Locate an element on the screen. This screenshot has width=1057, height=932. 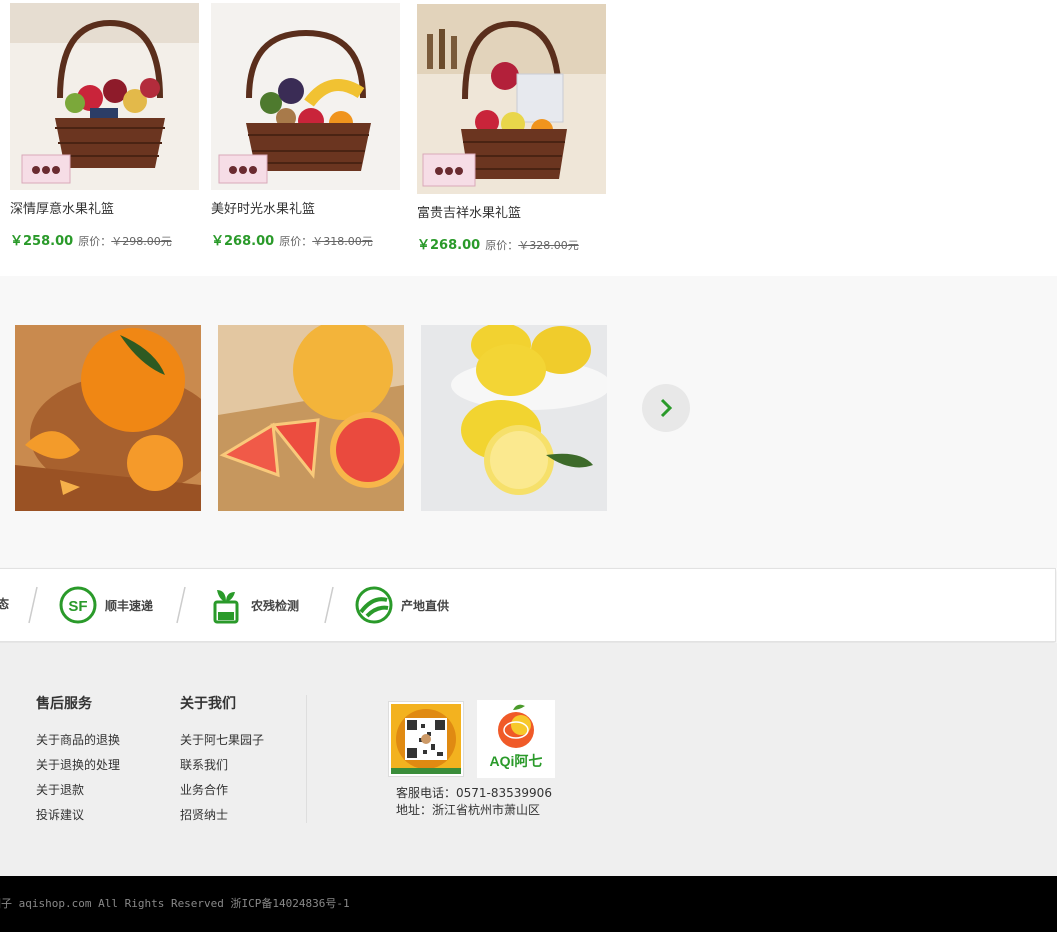
footer-link: 业务合作 is located at coordinates (222, 790).